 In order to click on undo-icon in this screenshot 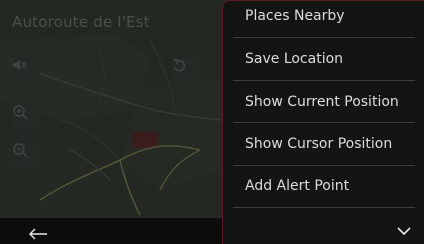, I will do `click(186, 71)`.